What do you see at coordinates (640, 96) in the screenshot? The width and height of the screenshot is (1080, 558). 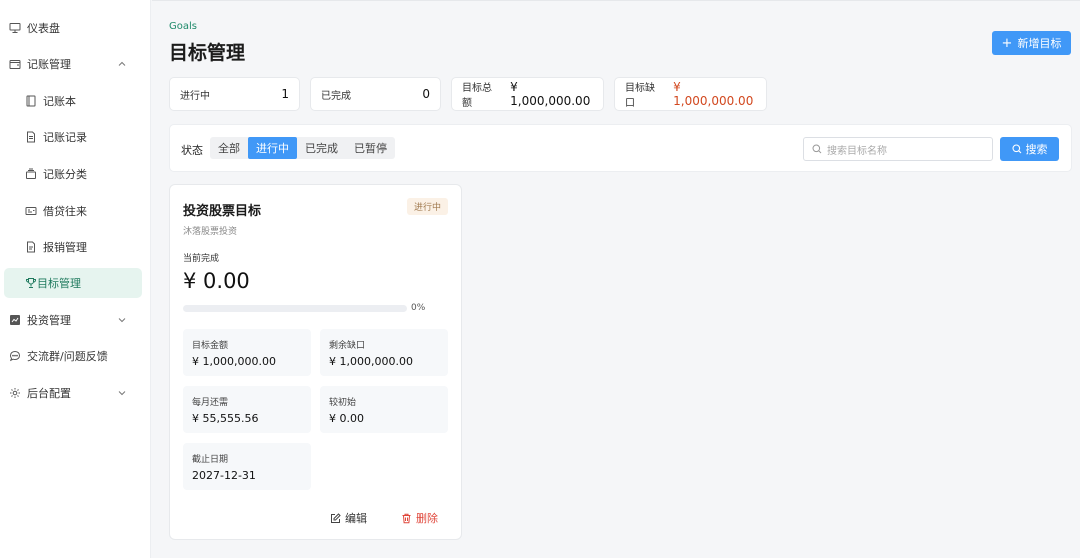 I see `stat-label: 目标缺口` at bounding box center [640, 96].